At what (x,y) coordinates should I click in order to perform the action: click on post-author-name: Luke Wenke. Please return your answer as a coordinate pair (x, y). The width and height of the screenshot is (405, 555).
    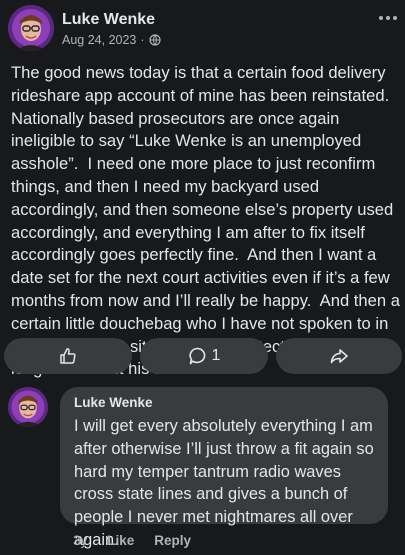
    Looking at the image, I should click on (108, 20).